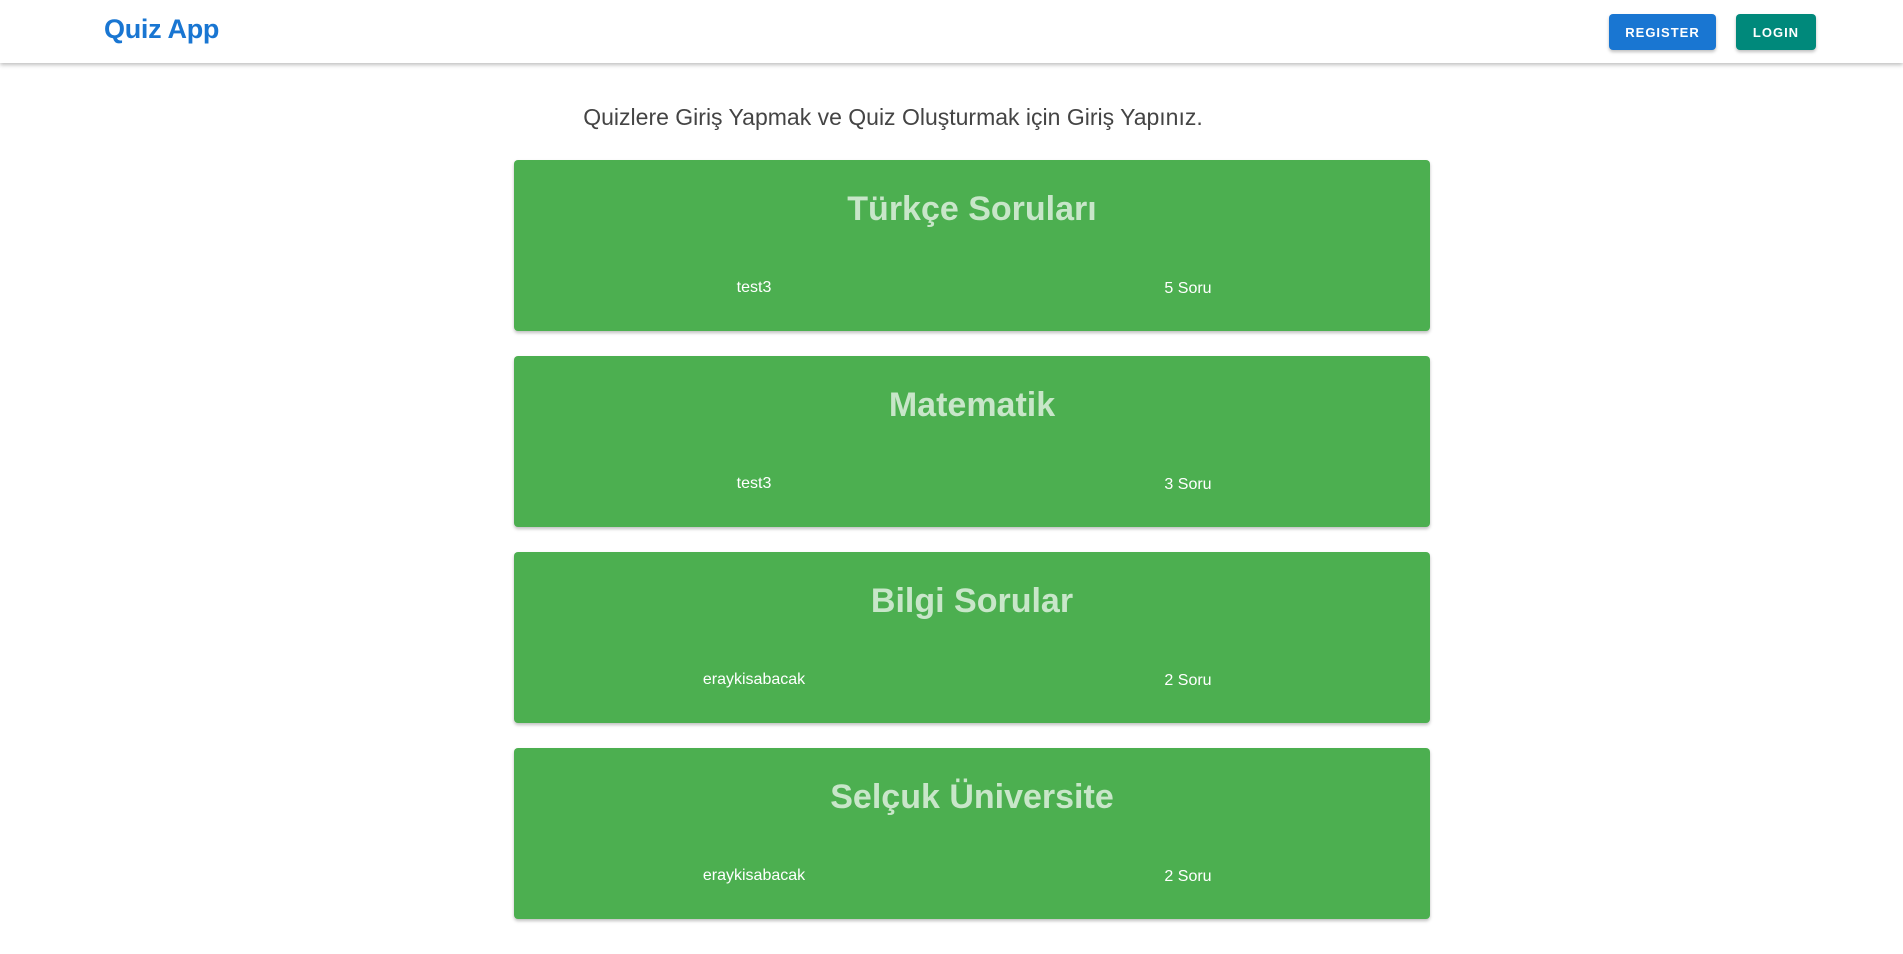  What do you see at coordinates (972, 601) in the screenshot?
I see `quiz-title: Bilgi Sorular` at bounding box center [972, 601].